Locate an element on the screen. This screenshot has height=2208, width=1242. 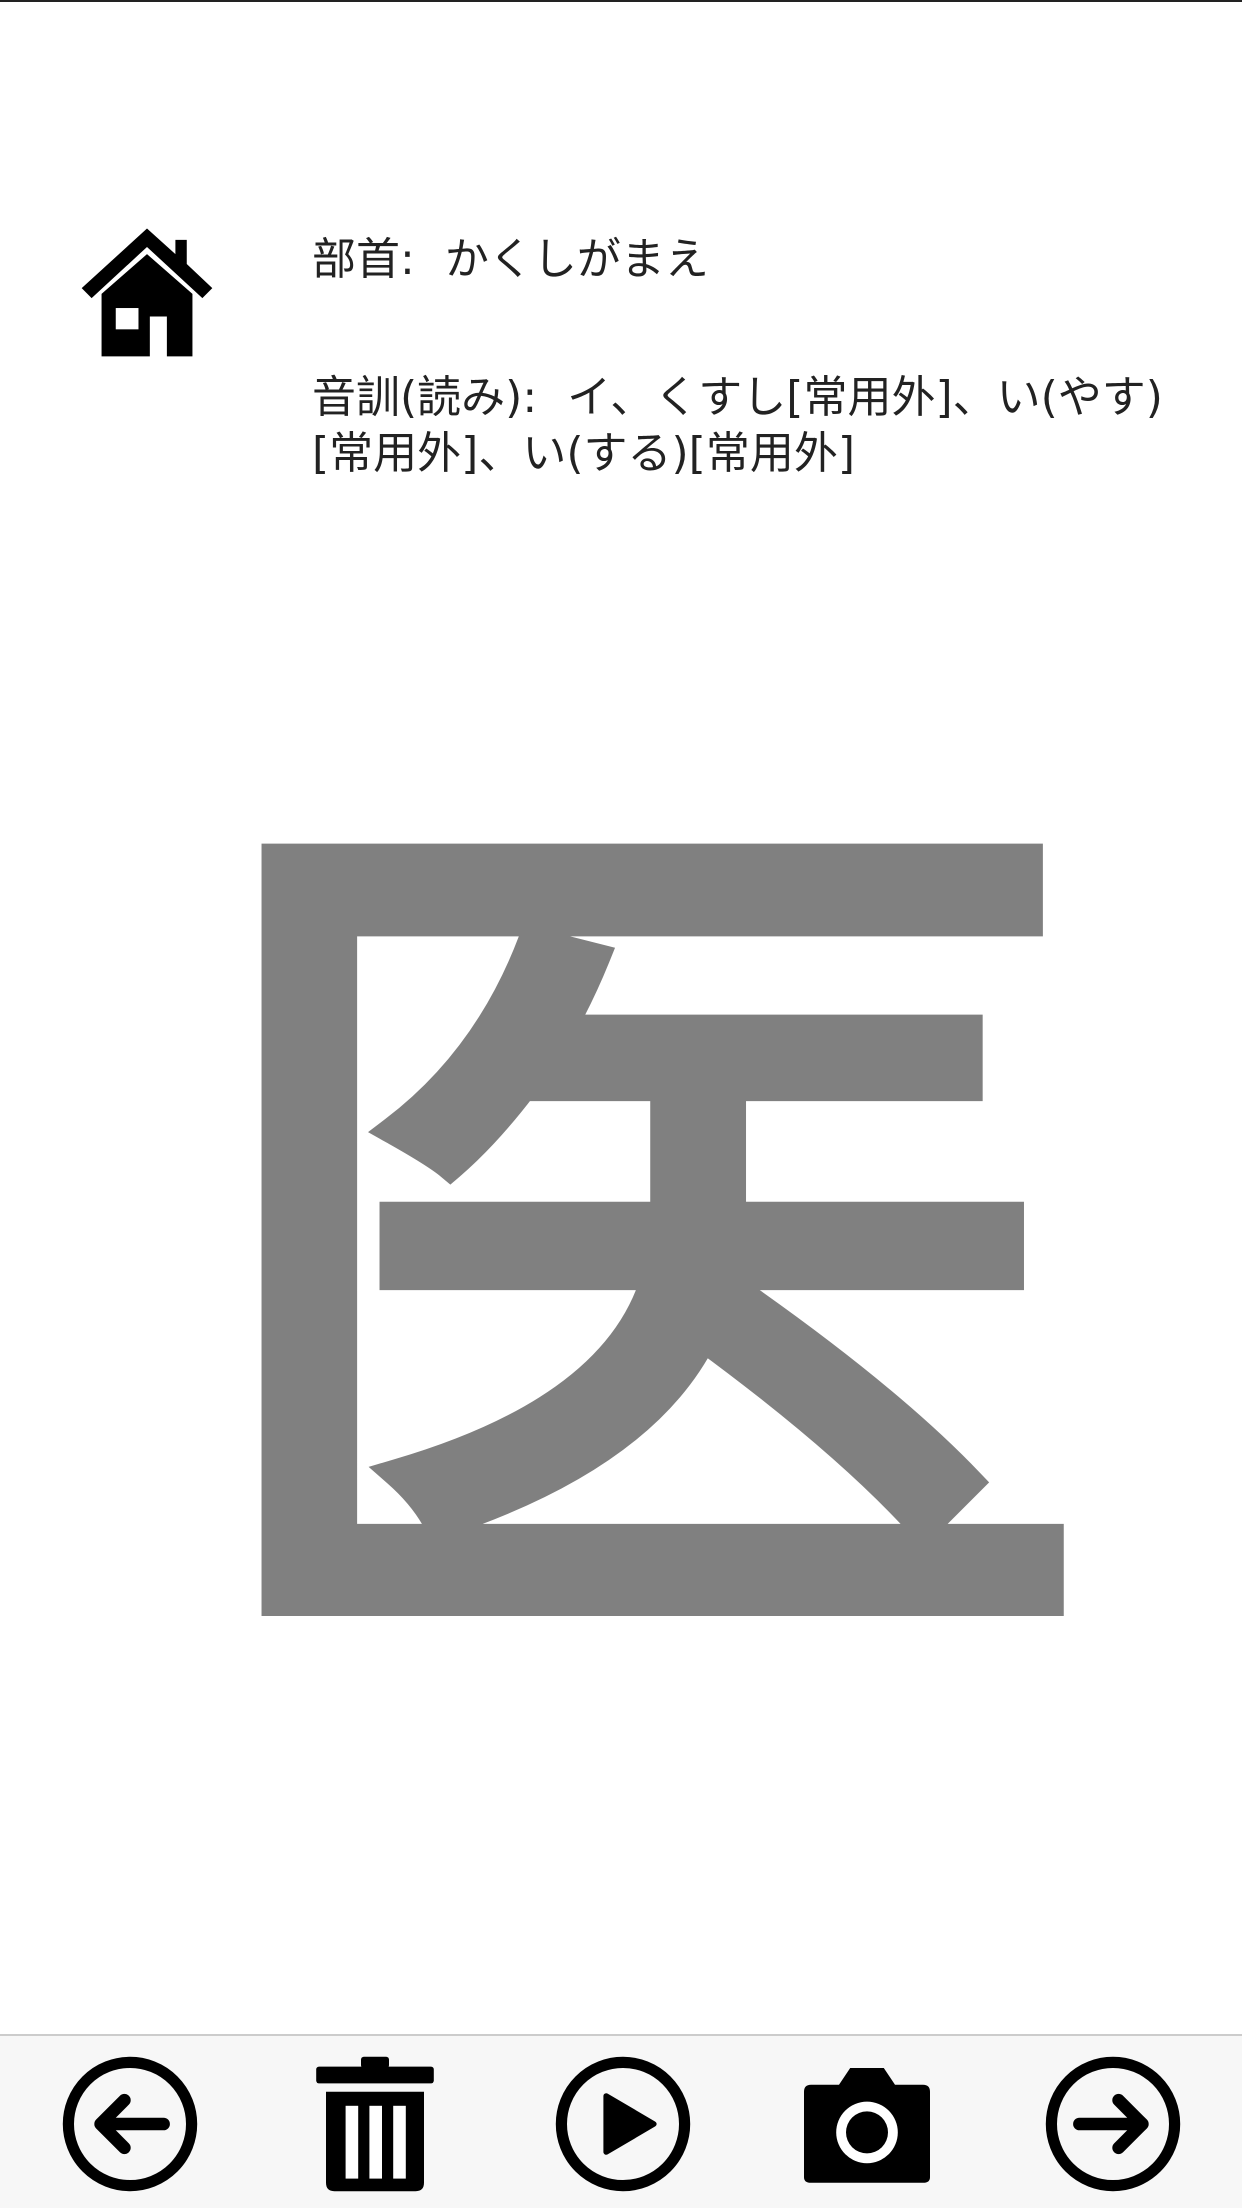
bottom-toolbar is located at coordinates (621, 2121).